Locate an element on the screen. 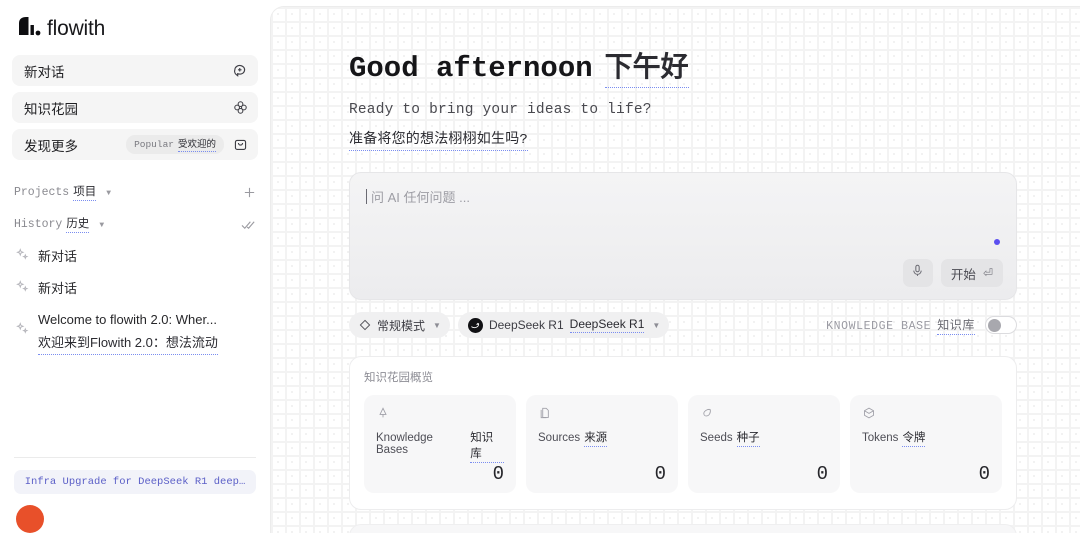  stat-name-zh: 令牌 is located at coordinates (914, 438).